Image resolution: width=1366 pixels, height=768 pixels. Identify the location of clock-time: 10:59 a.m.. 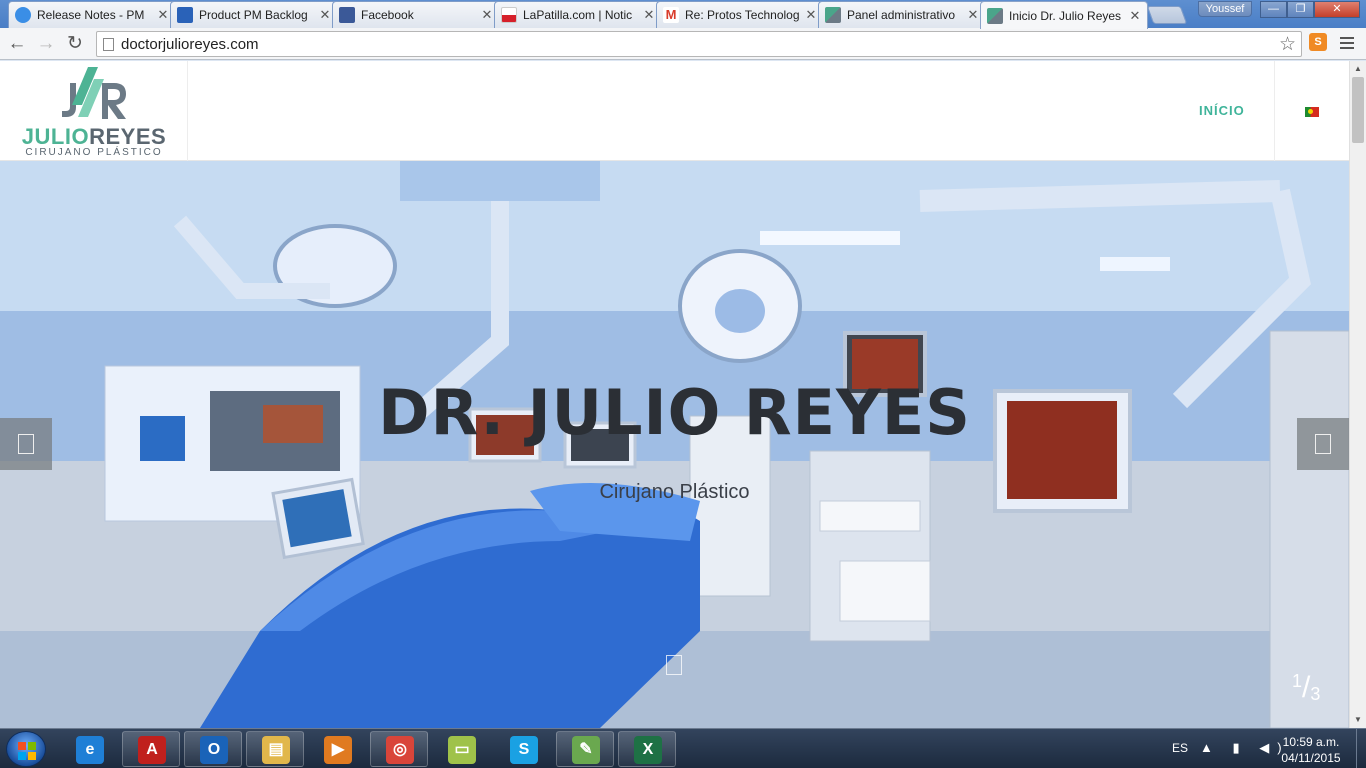
(1311, 742).